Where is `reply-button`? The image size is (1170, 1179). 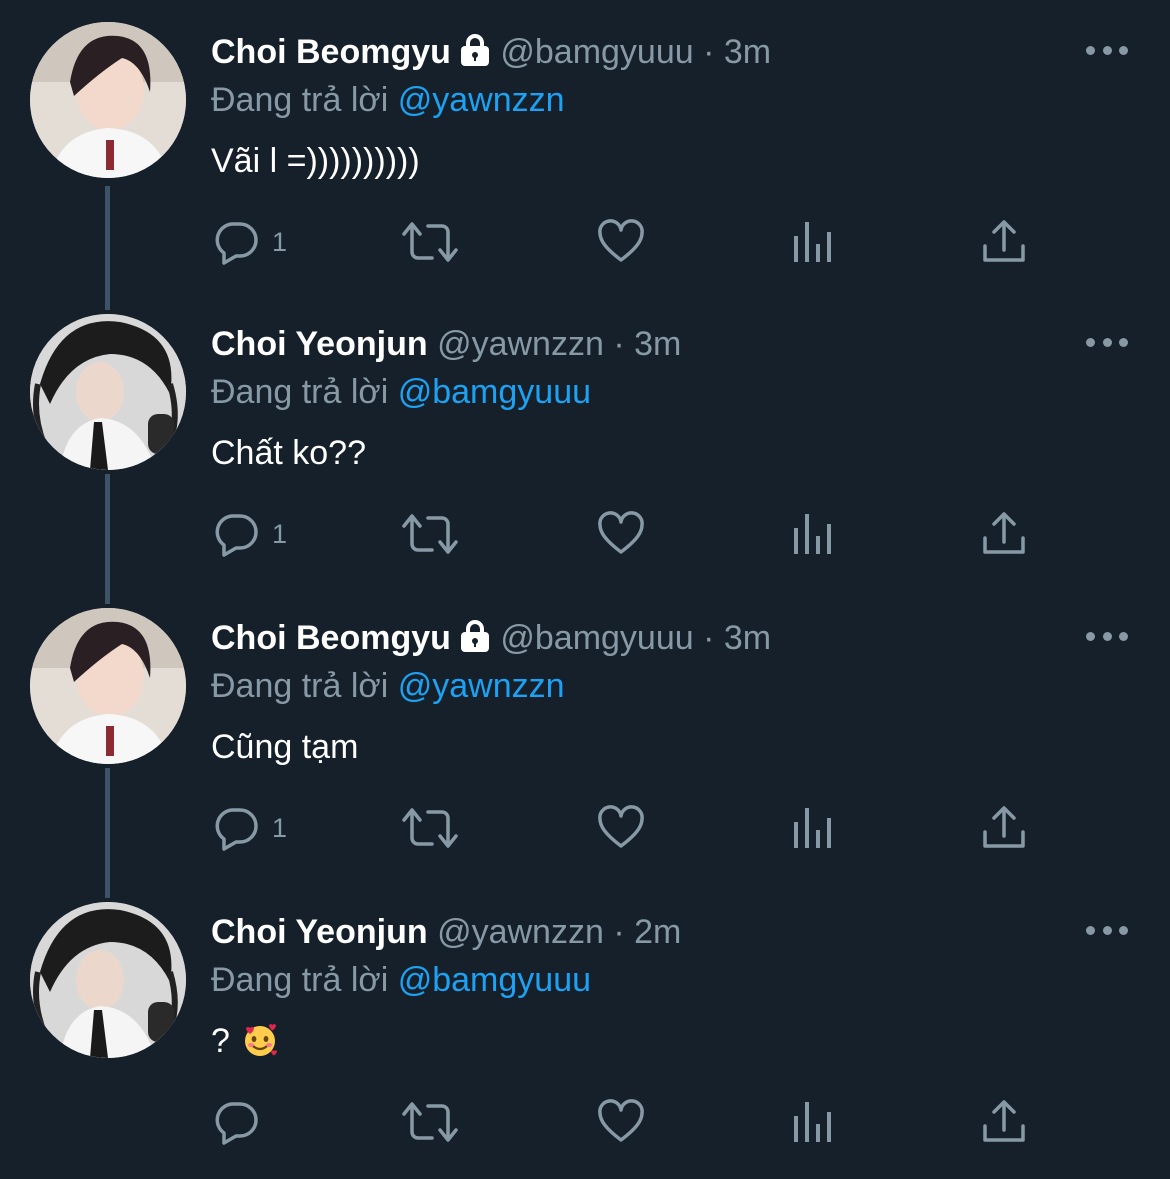 reply-button is located at coordinates (242, 1122).